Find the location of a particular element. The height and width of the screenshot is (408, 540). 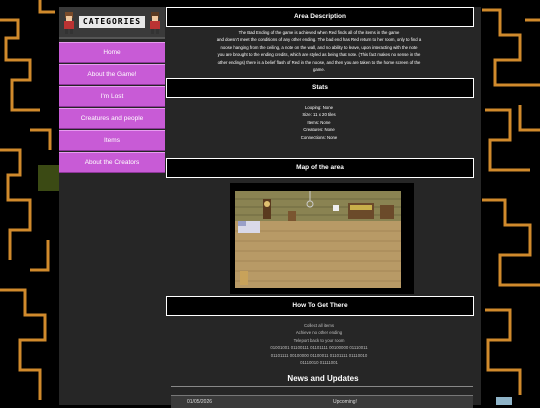

character-sprite-left-icon is located at coordinates (69, 23).